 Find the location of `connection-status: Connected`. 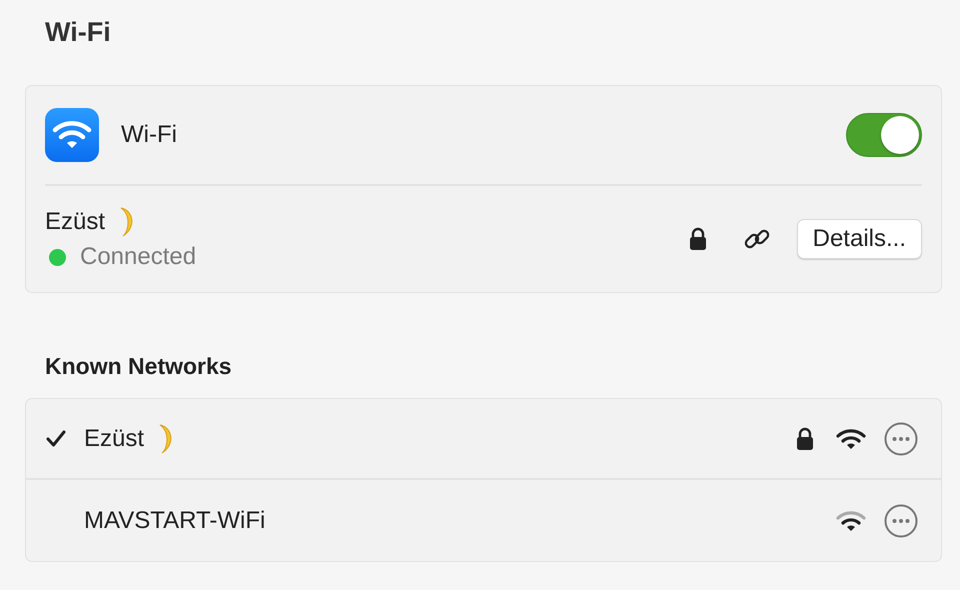

connection-status: Connected is located at coordinates (138, 257).